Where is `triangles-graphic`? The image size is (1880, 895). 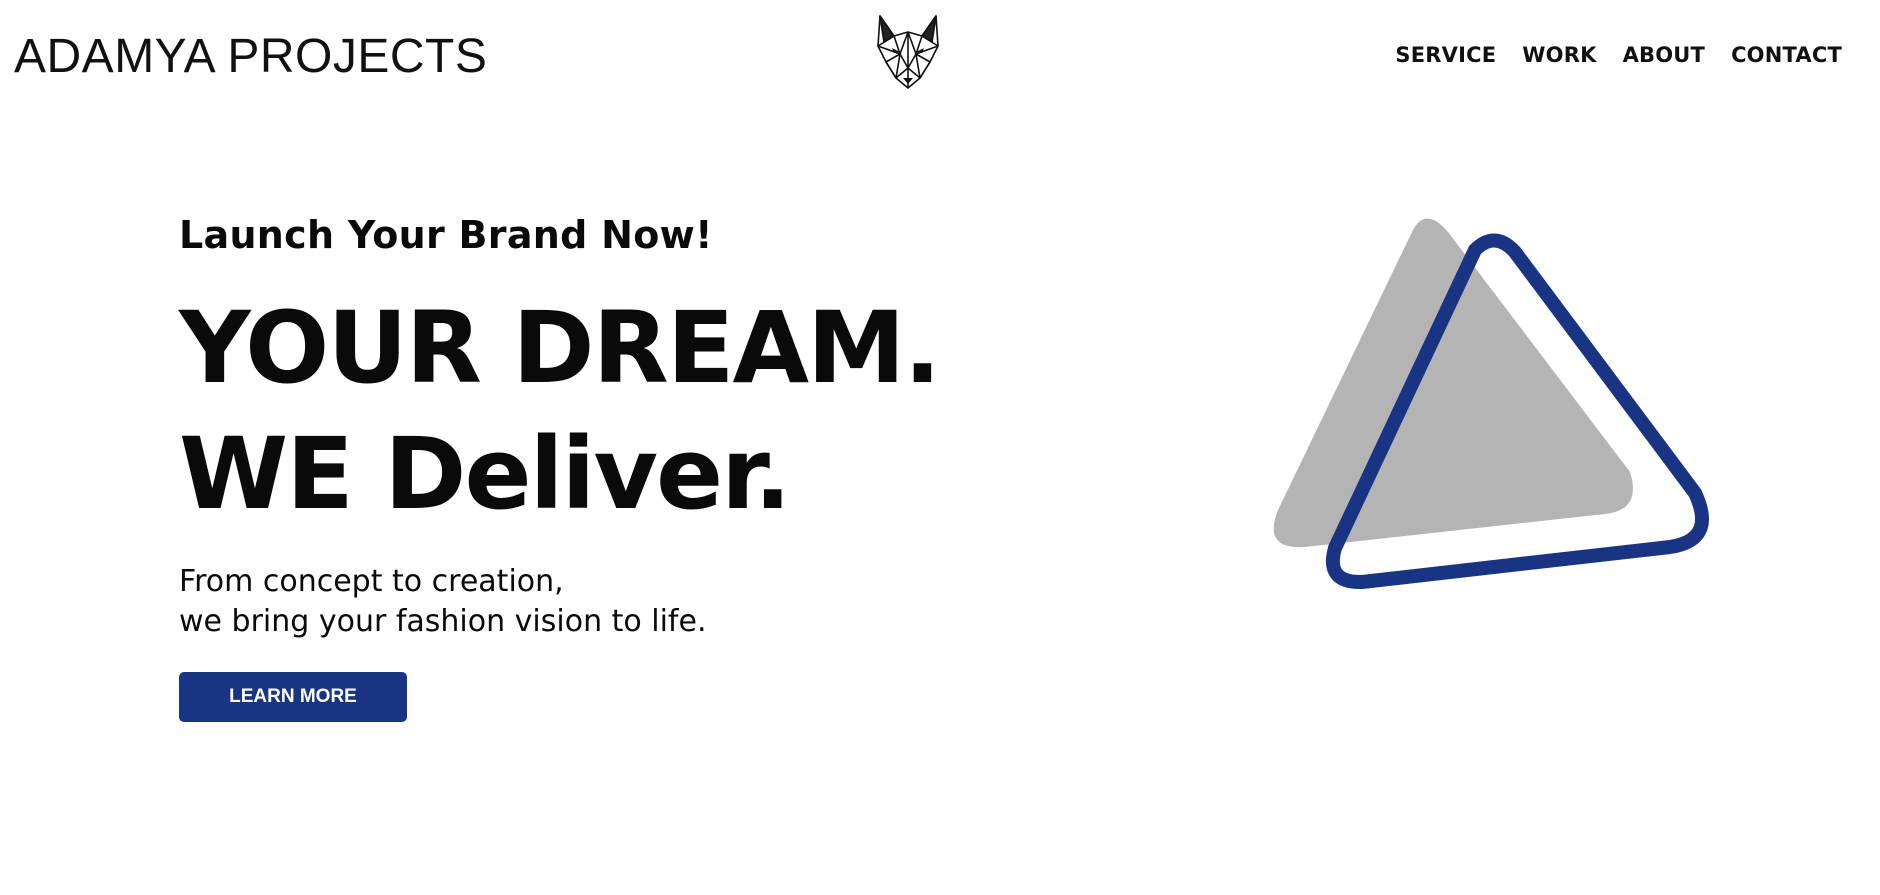
triangles-graphic is located at coordinates (1495, 405).